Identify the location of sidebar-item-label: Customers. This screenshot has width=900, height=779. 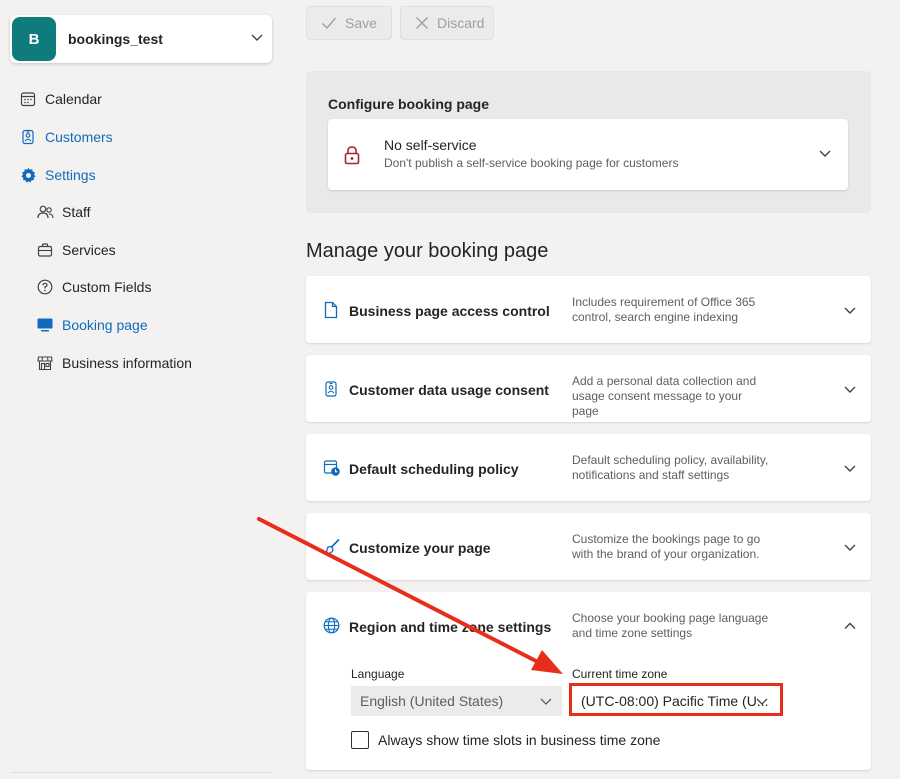
(79, 137).